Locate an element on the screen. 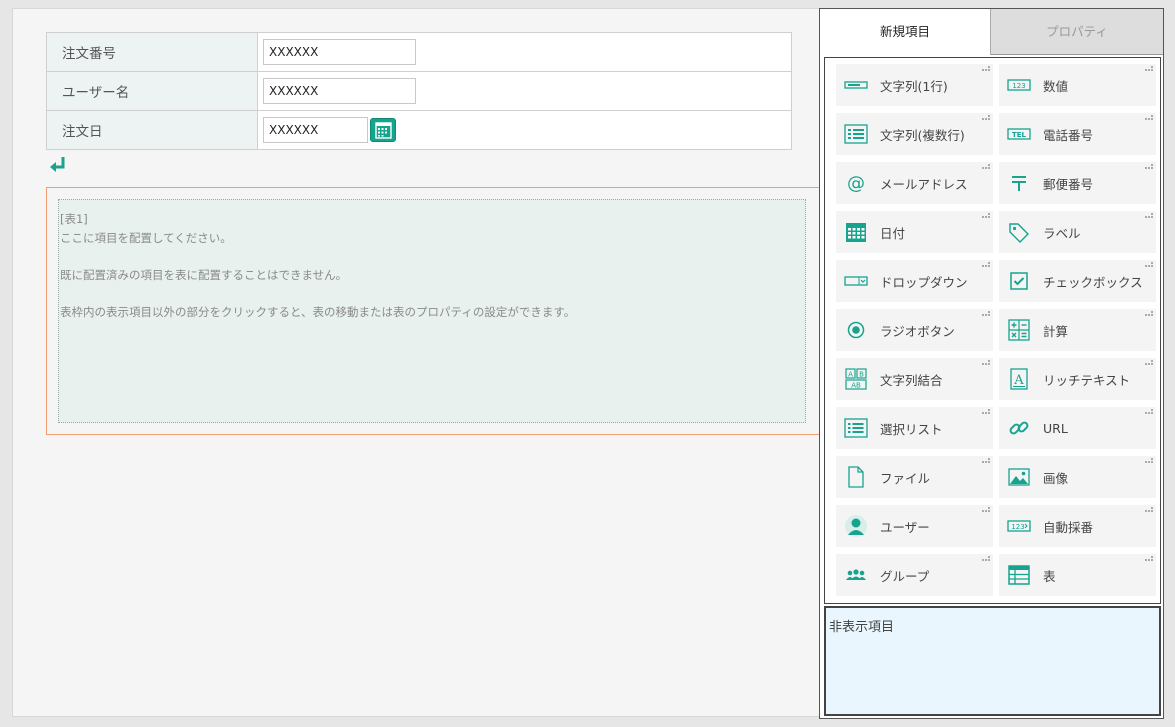  order-number-input is located at coordinates (339, 52).